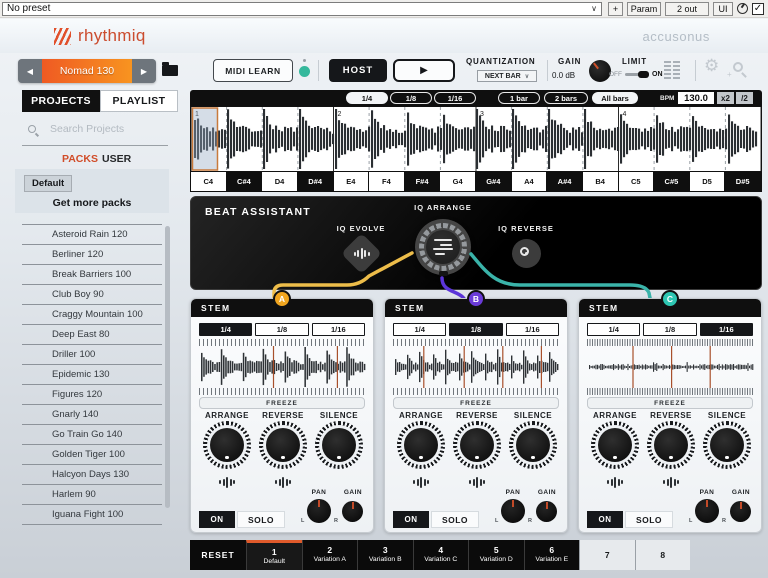 This screenshot has height=578, width=768. I want to click on note-key: C#4, so click(244, 181).